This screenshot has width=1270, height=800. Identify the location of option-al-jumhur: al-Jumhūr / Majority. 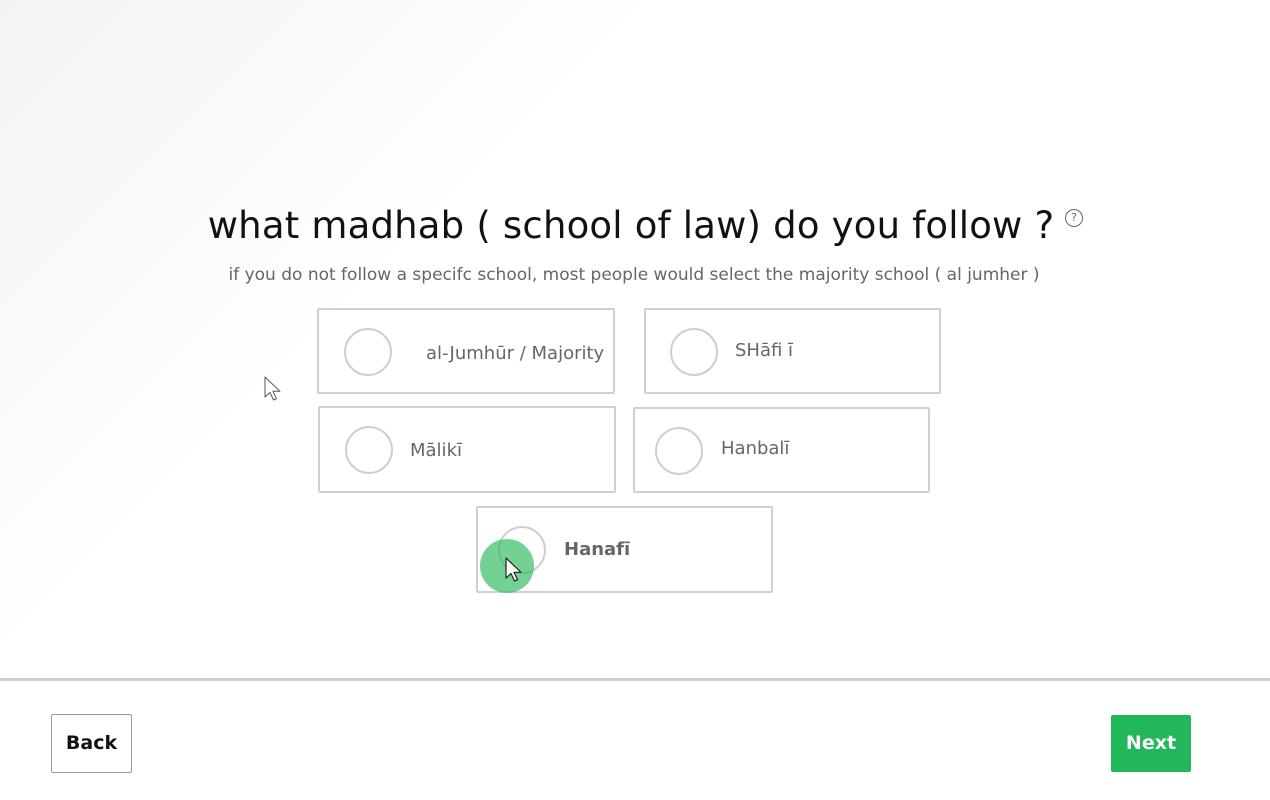
(466, 351).